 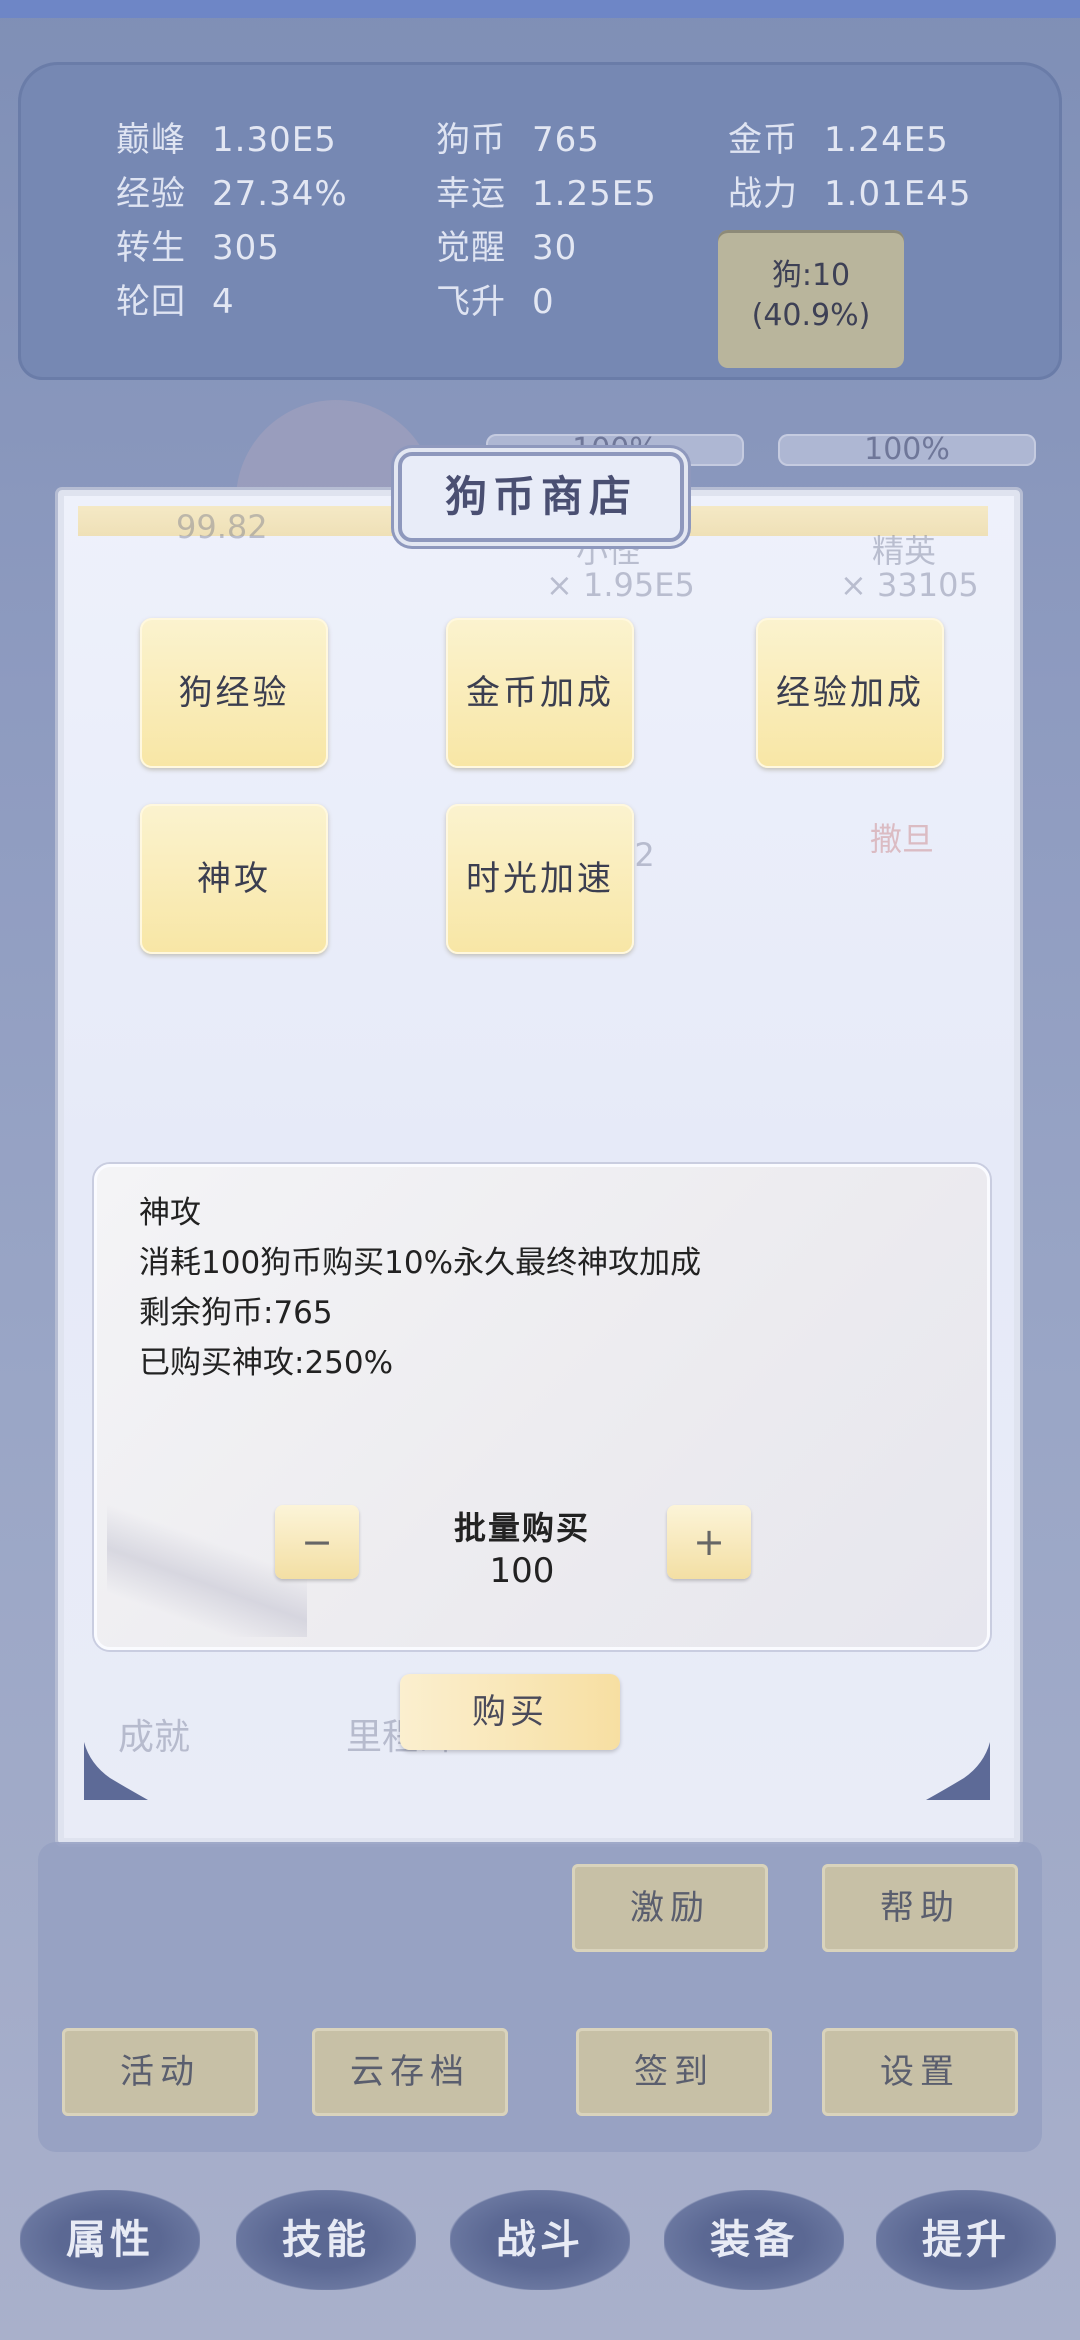 What do you see at coordinates (620, 585) in the screenshot?
I see `ghost-monster-count: × 1.95E5` at bounding box center [620, 585].